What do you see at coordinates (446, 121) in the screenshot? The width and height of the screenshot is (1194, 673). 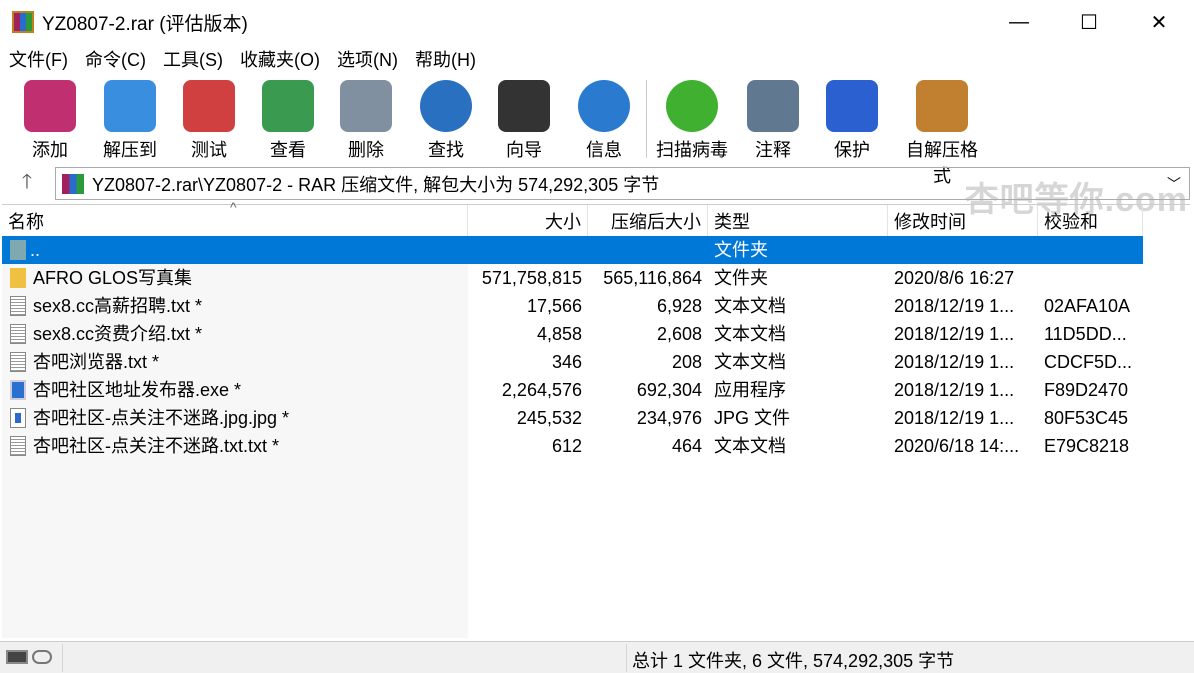 I see `toolbar-button-5: 查找` at bounding box center [446, 121].